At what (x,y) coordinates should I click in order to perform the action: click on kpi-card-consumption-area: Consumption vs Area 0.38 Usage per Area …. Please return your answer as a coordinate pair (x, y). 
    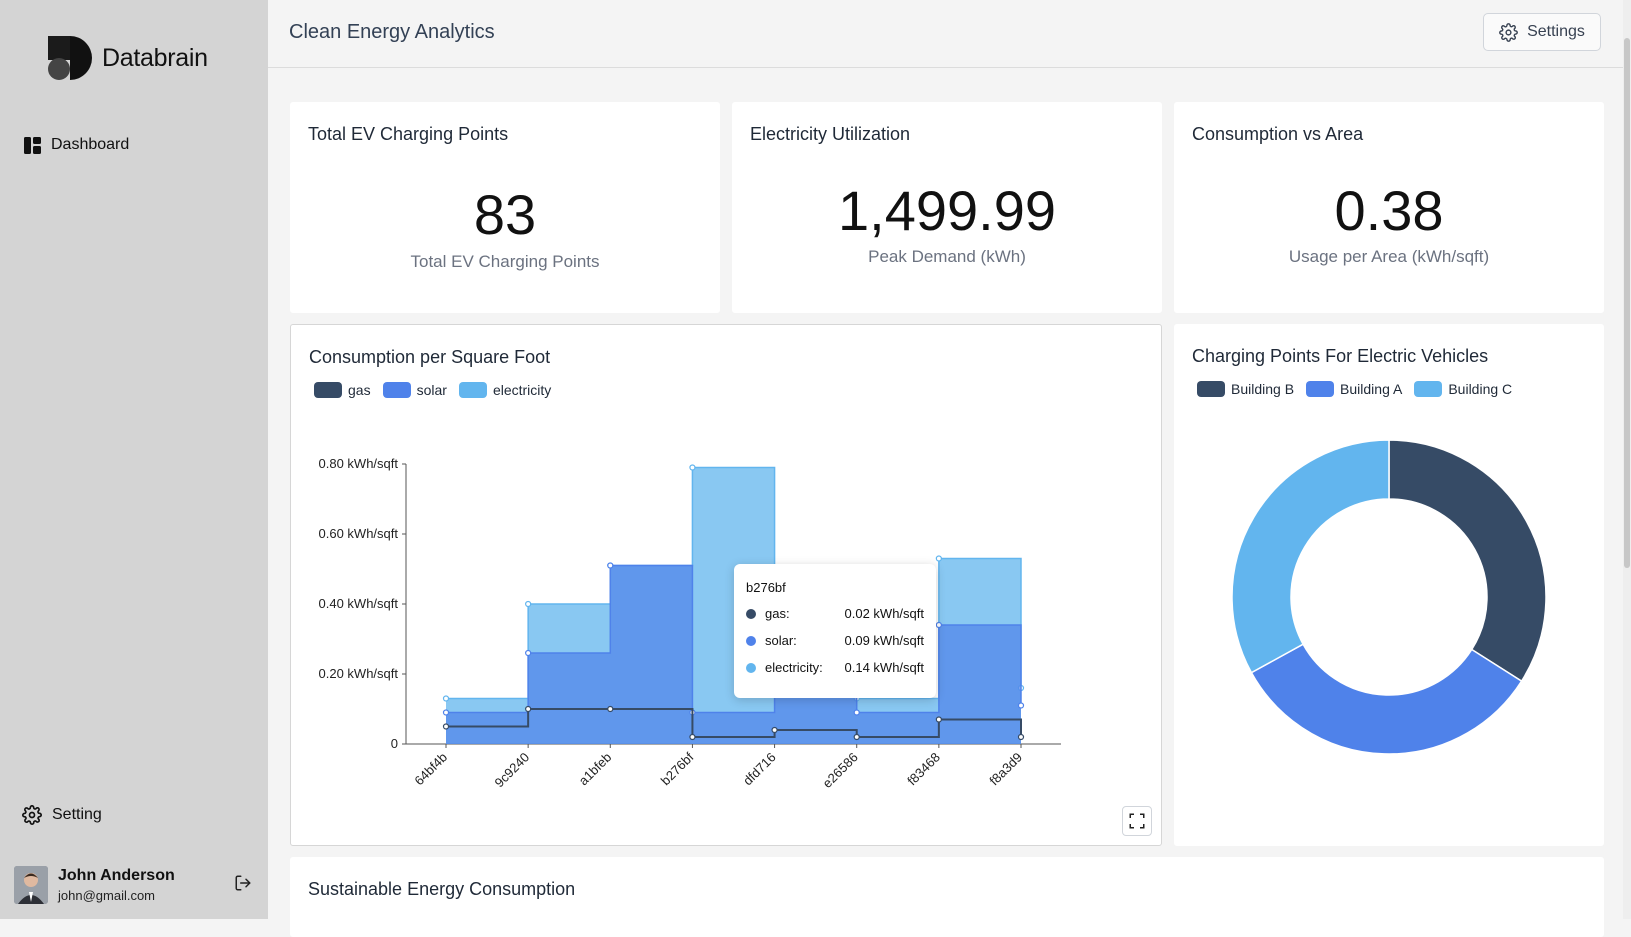
    Looking at the image, I should click on (1389, 207).